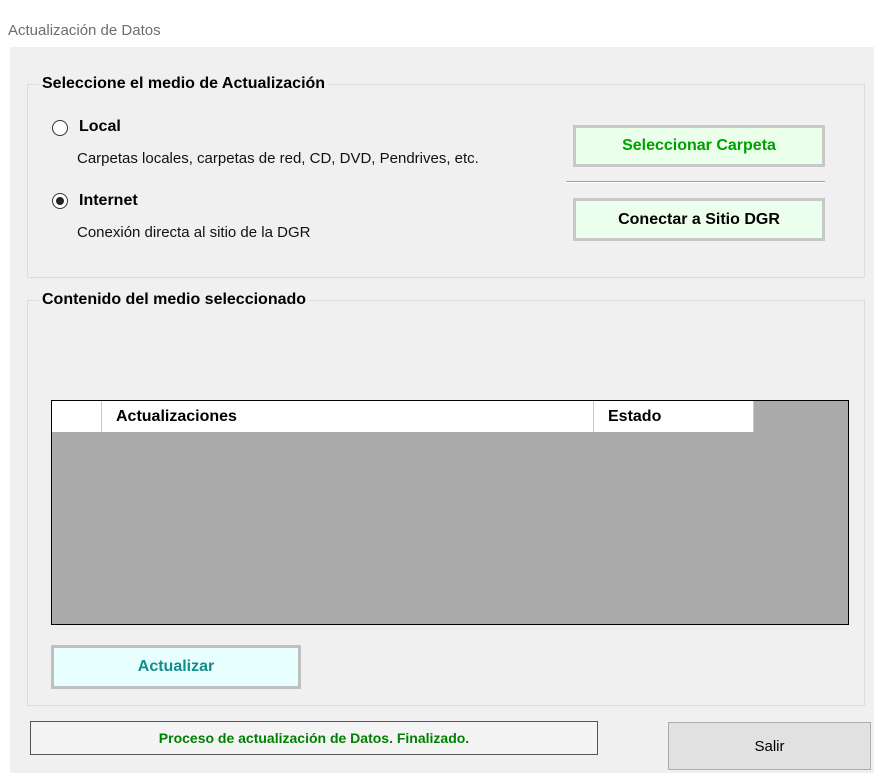  What do you see at coordinates (100, 127) in the screenshot?
I see `local-radio-label: Local` at bounding box center [100, 127].